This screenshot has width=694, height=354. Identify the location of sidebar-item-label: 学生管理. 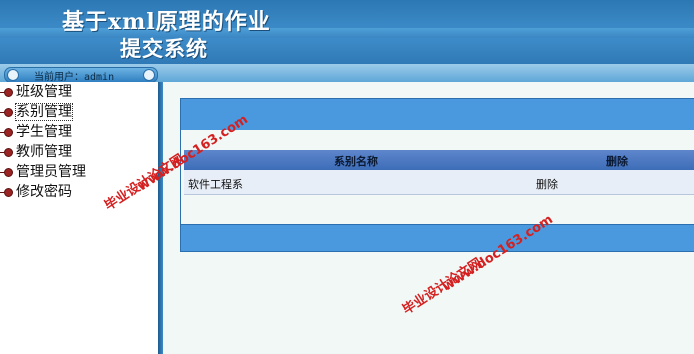
(44, 132).